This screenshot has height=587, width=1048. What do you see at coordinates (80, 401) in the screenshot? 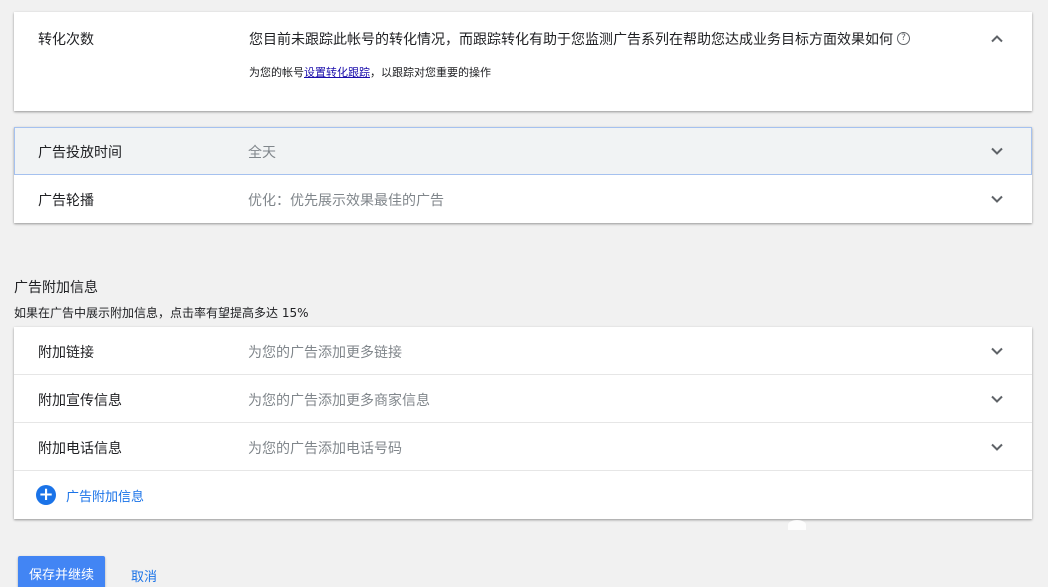
I see `row-label: 附加宣传信息` at bounding box center [80, 401].